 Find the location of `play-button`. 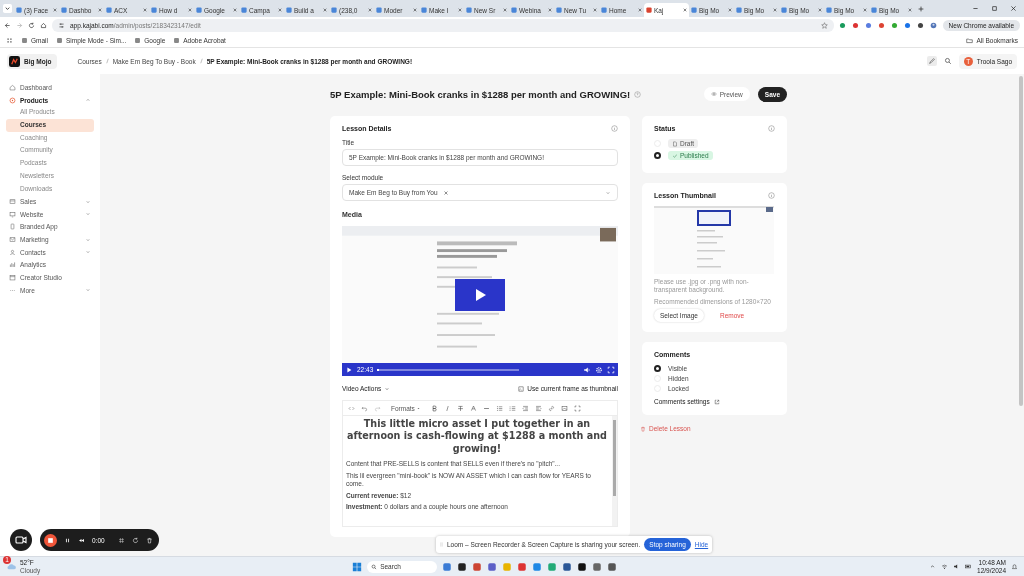

play-button is located at coordinates (480, 295).